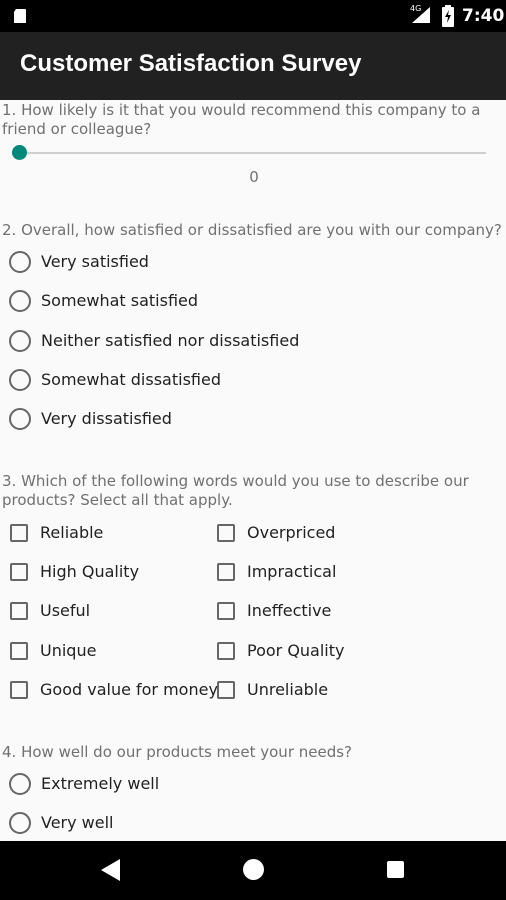  I want to click on option-label: High Quality, so click(90, 571).